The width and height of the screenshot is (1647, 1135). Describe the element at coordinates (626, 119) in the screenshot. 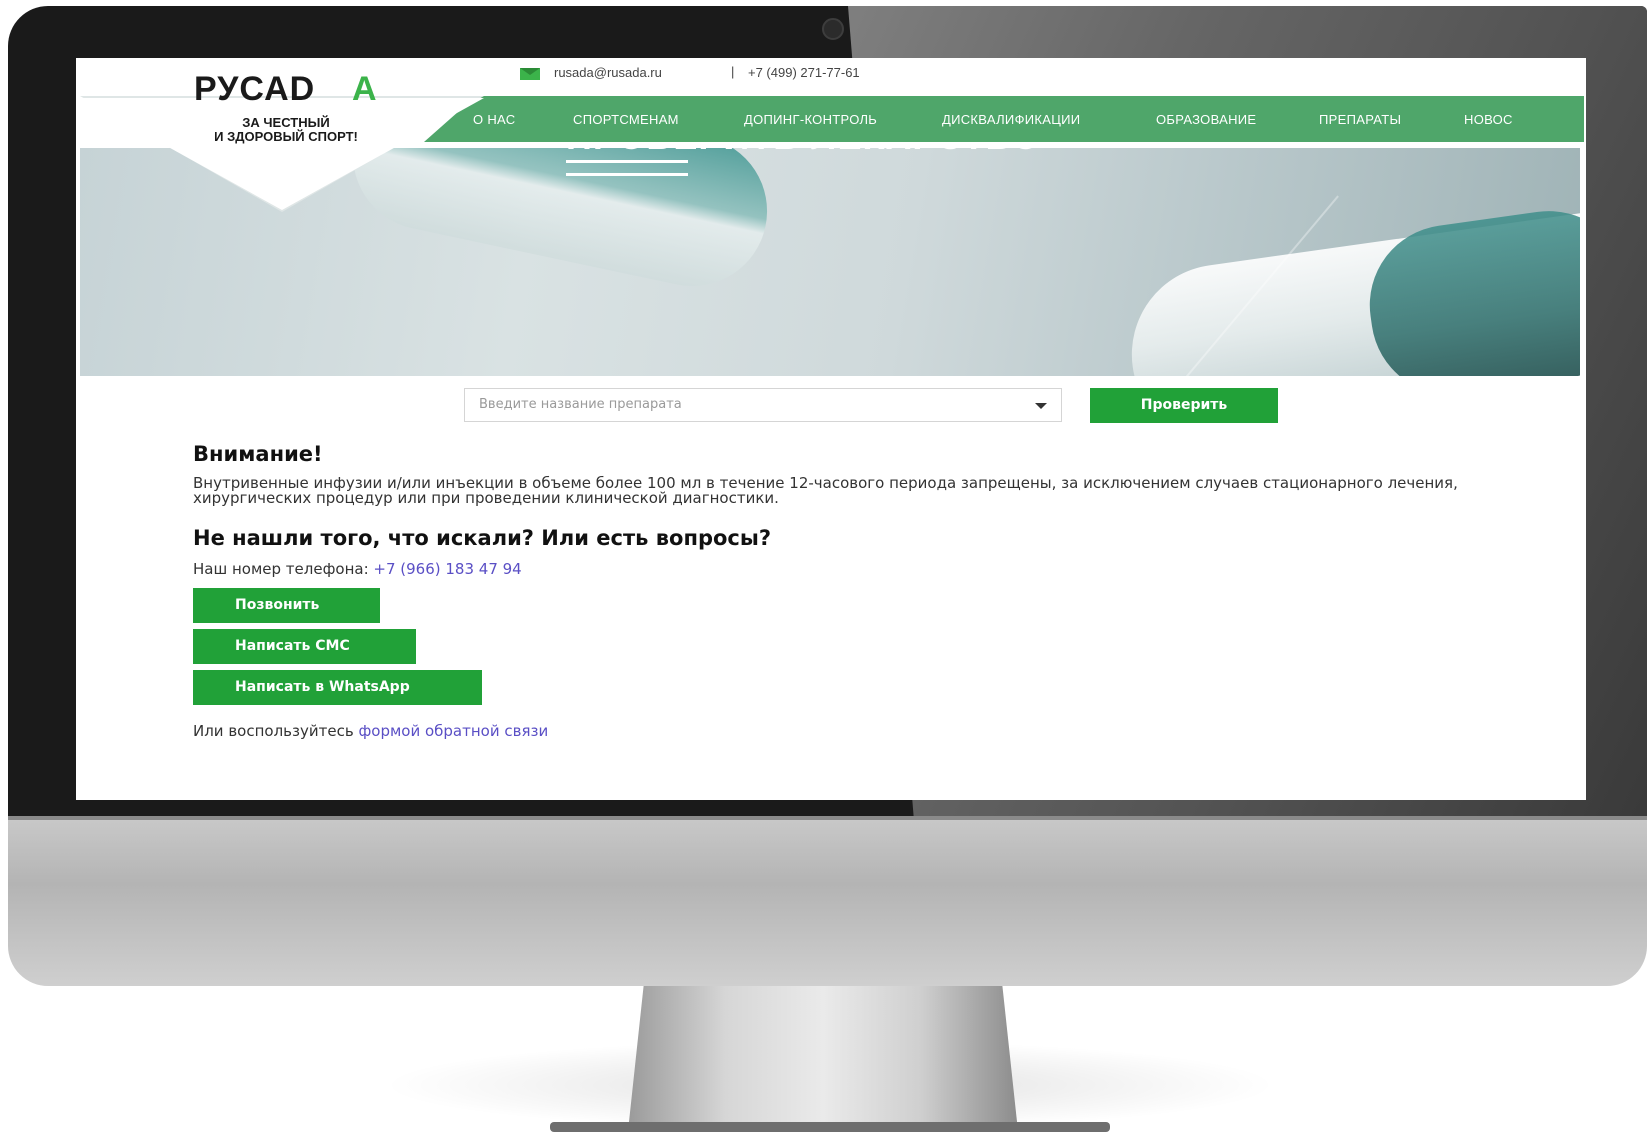

I see `nav-item-athletes: СПОРТСМЕНАМ` at that location.